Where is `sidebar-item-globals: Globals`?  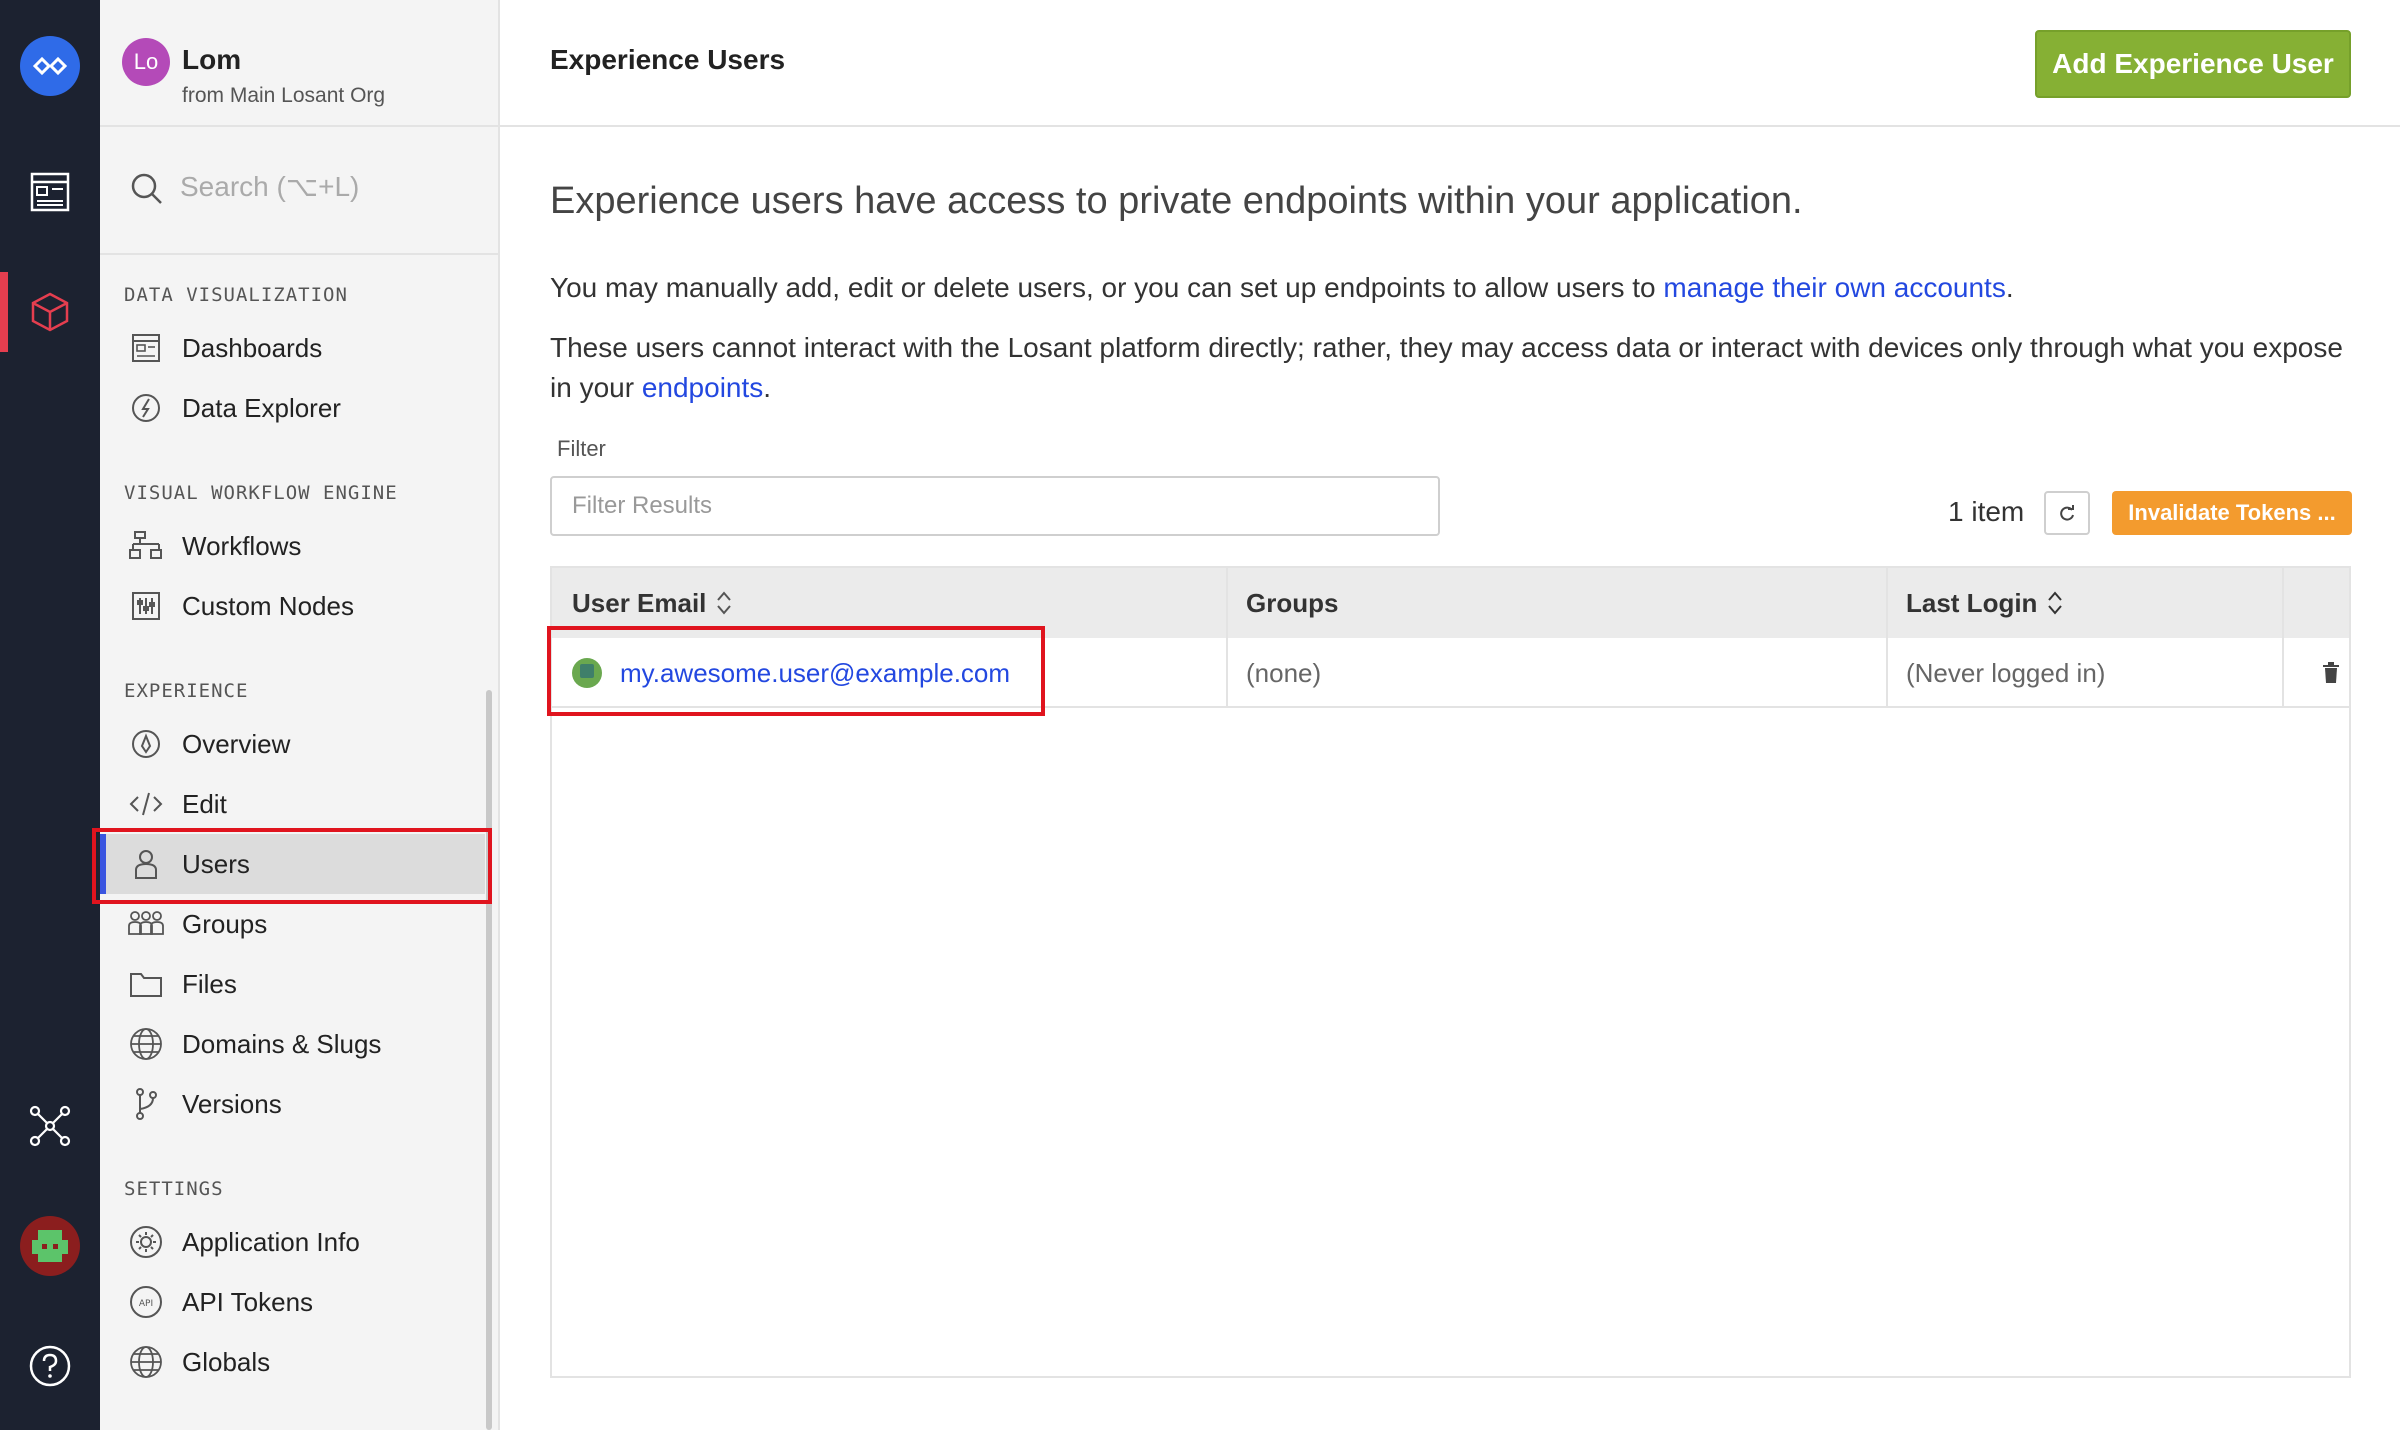 sidebar-item-globals: Globals is located at coordinates (292, 1362).